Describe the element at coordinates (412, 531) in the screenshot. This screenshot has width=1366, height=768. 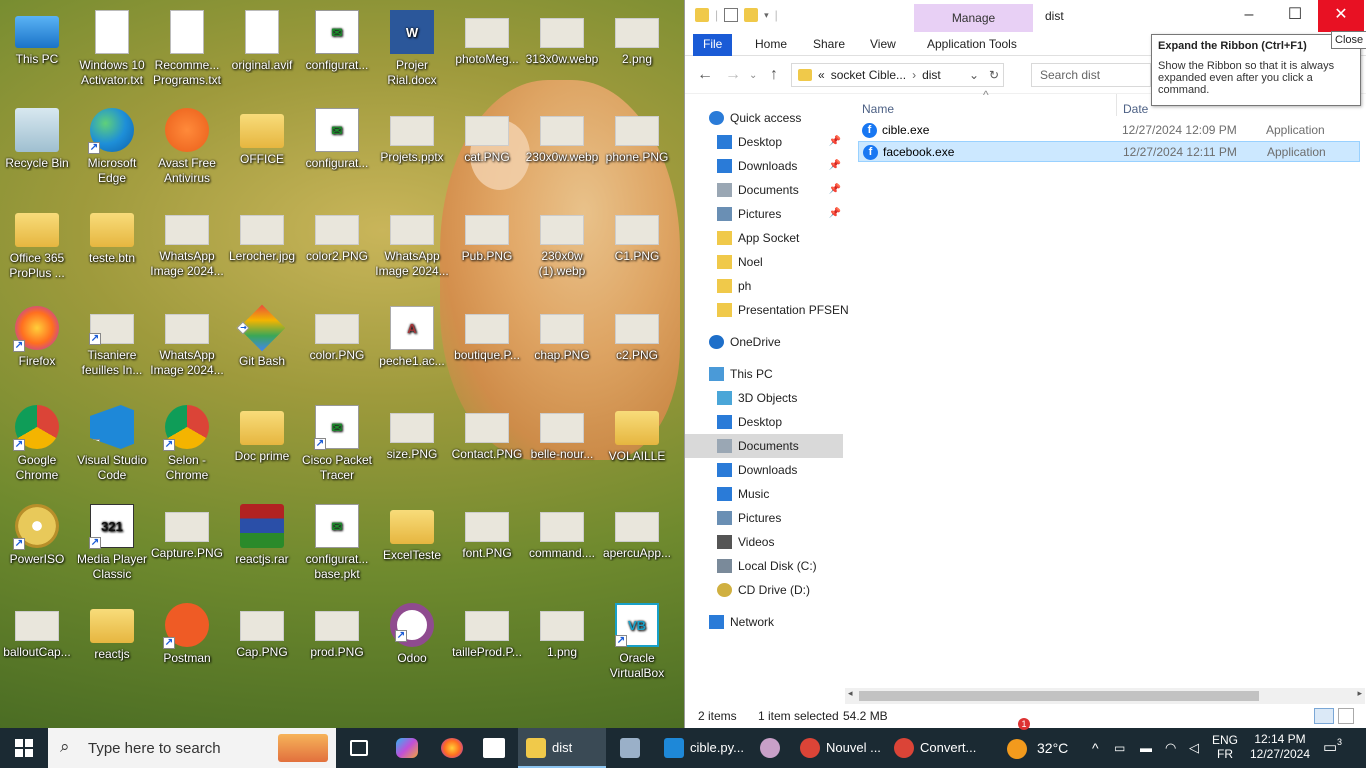
I see `desktop-icon-folder: ExcelTeste` at that location.